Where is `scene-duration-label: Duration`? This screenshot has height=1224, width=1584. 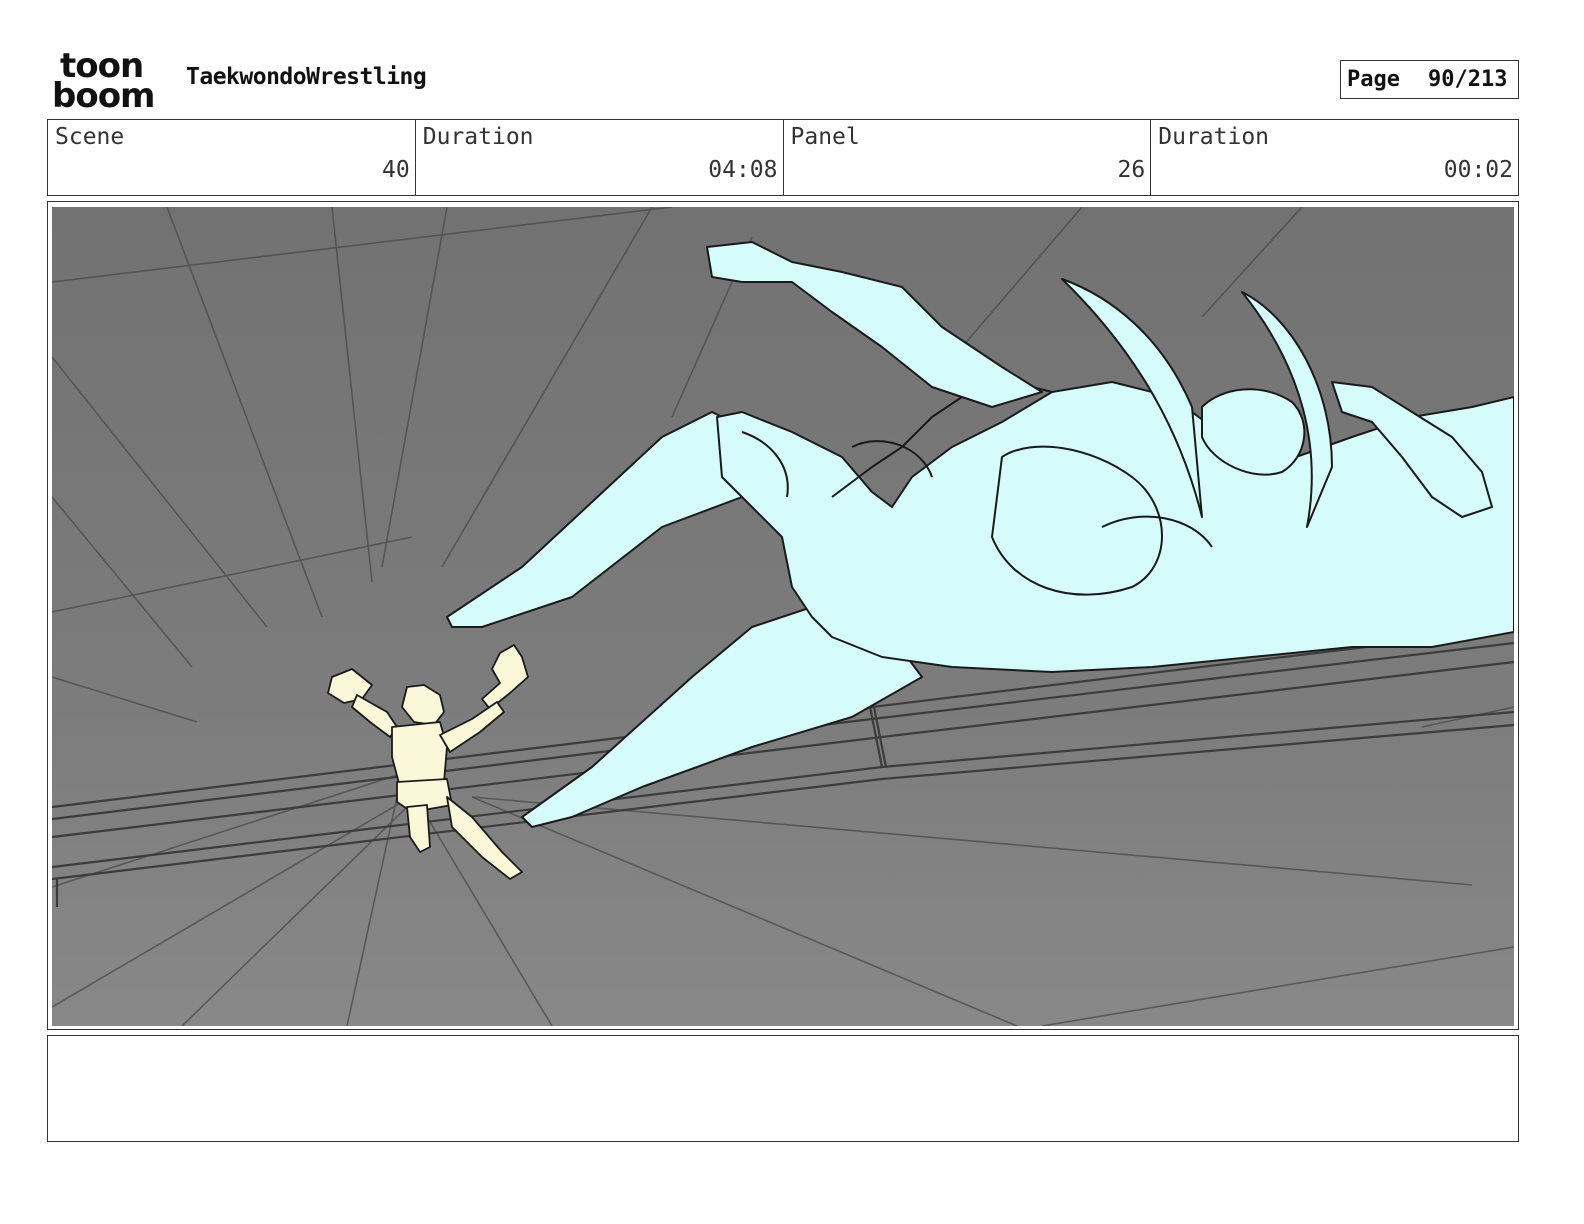 scene-duration-label: Duration is located at coordinates (478, 137).